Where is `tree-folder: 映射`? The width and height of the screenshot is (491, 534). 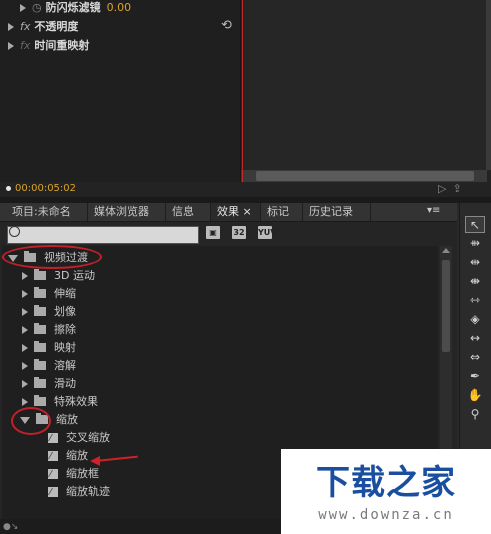 tree-folder: 映射 is located at coordinates (49, 348).